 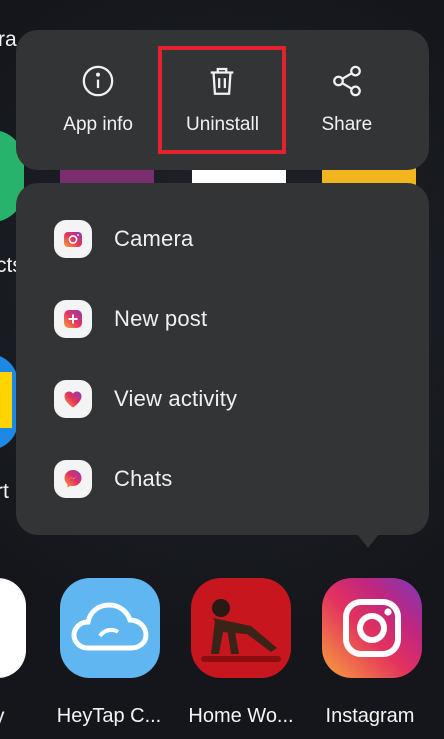 I want to click on uninstall-button: Uninstall, so click(x=222, y=100).